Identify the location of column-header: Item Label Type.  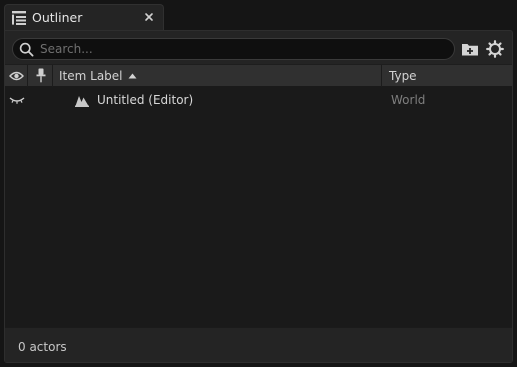
(258, 75).